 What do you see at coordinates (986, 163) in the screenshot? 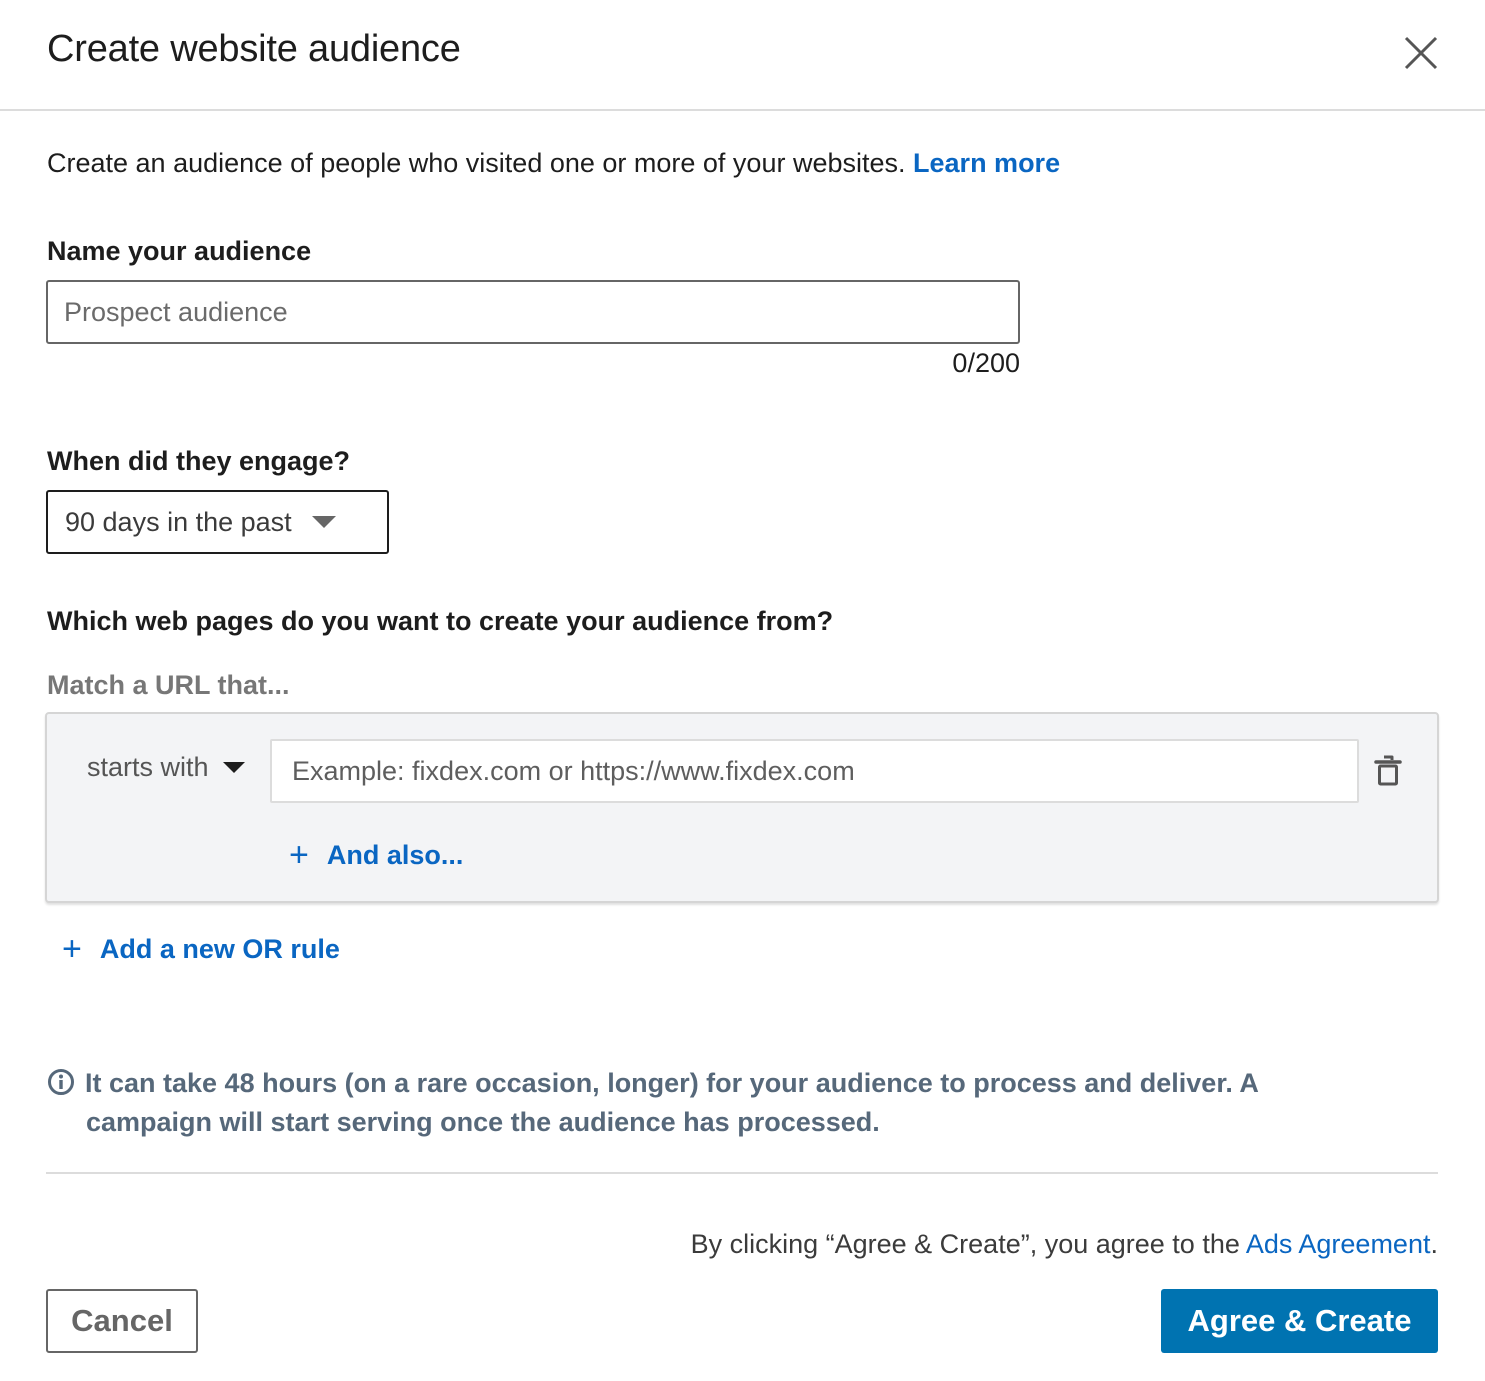
I see `learn-more-link: Learn more` at bounding box center [986, 163].